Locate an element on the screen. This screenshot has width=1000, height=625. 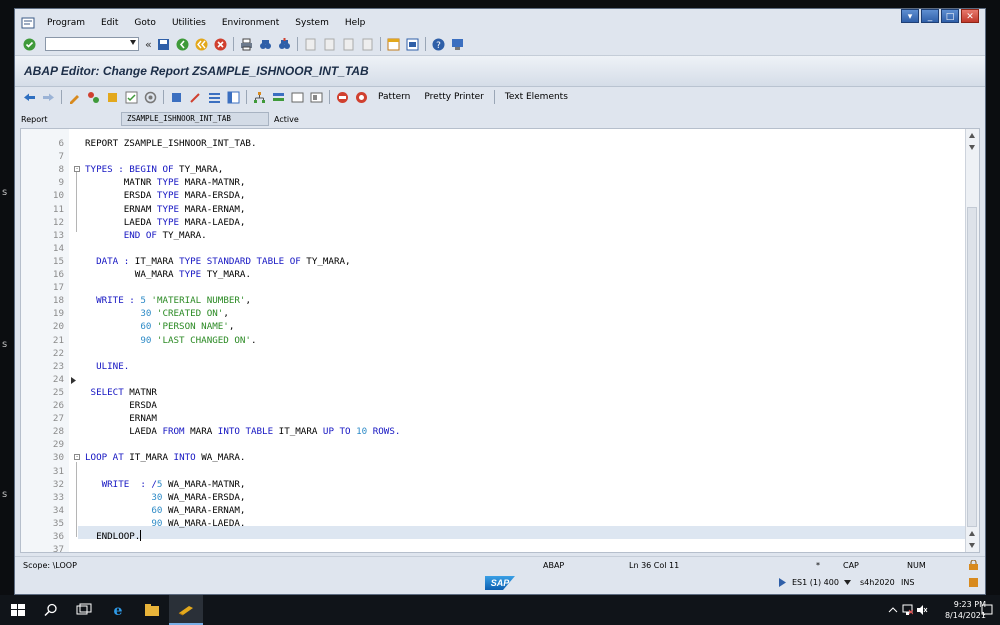
code-line: 25 SELECT MATNR is located at coordinates (493, 392).